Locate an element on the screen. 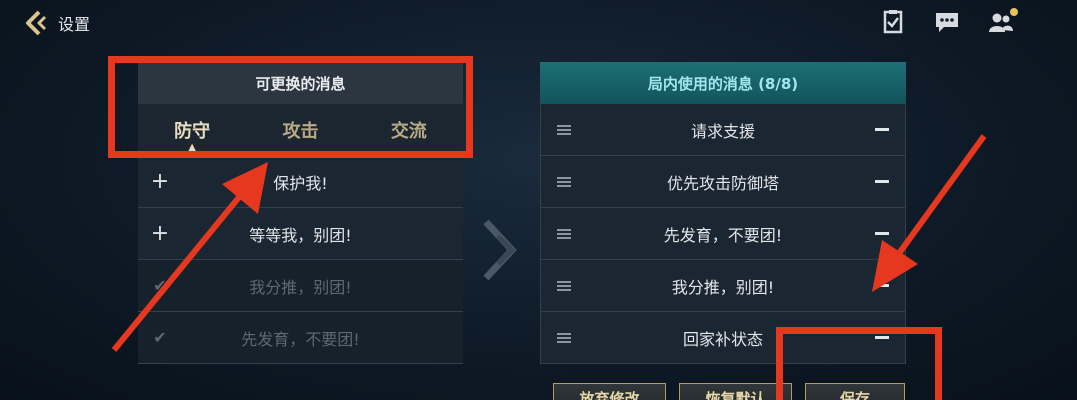 The width and height of the screenshot is (1077, 400). message-text: 等等我，别团! is located at coordinates (300, 235).